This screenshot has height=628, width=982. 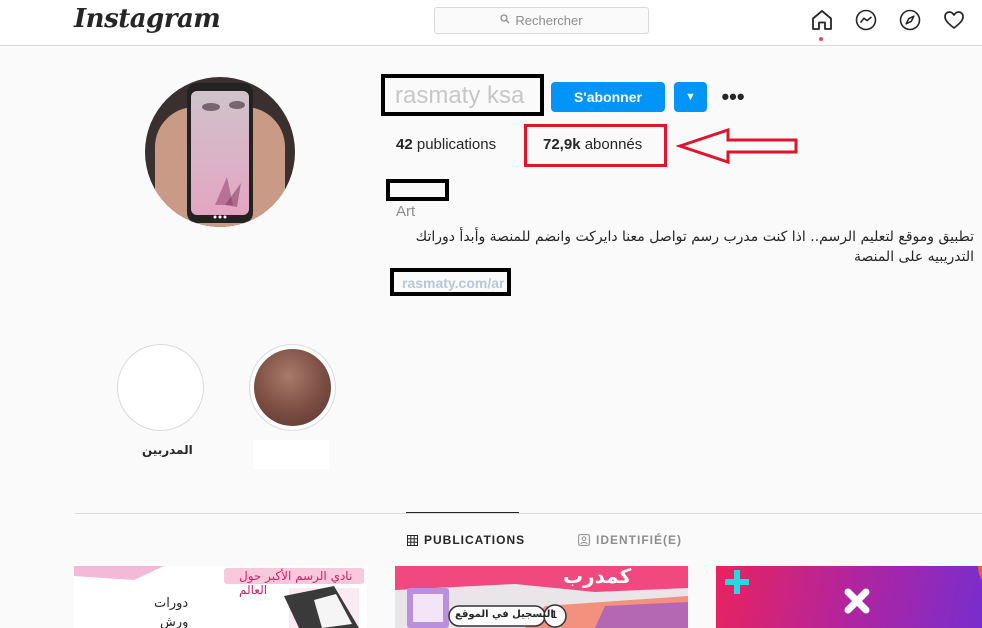 What do you see at coordinates (223, 160) in the screenshot?
I see `avatar-illustration` at bounding box center [223, 160].